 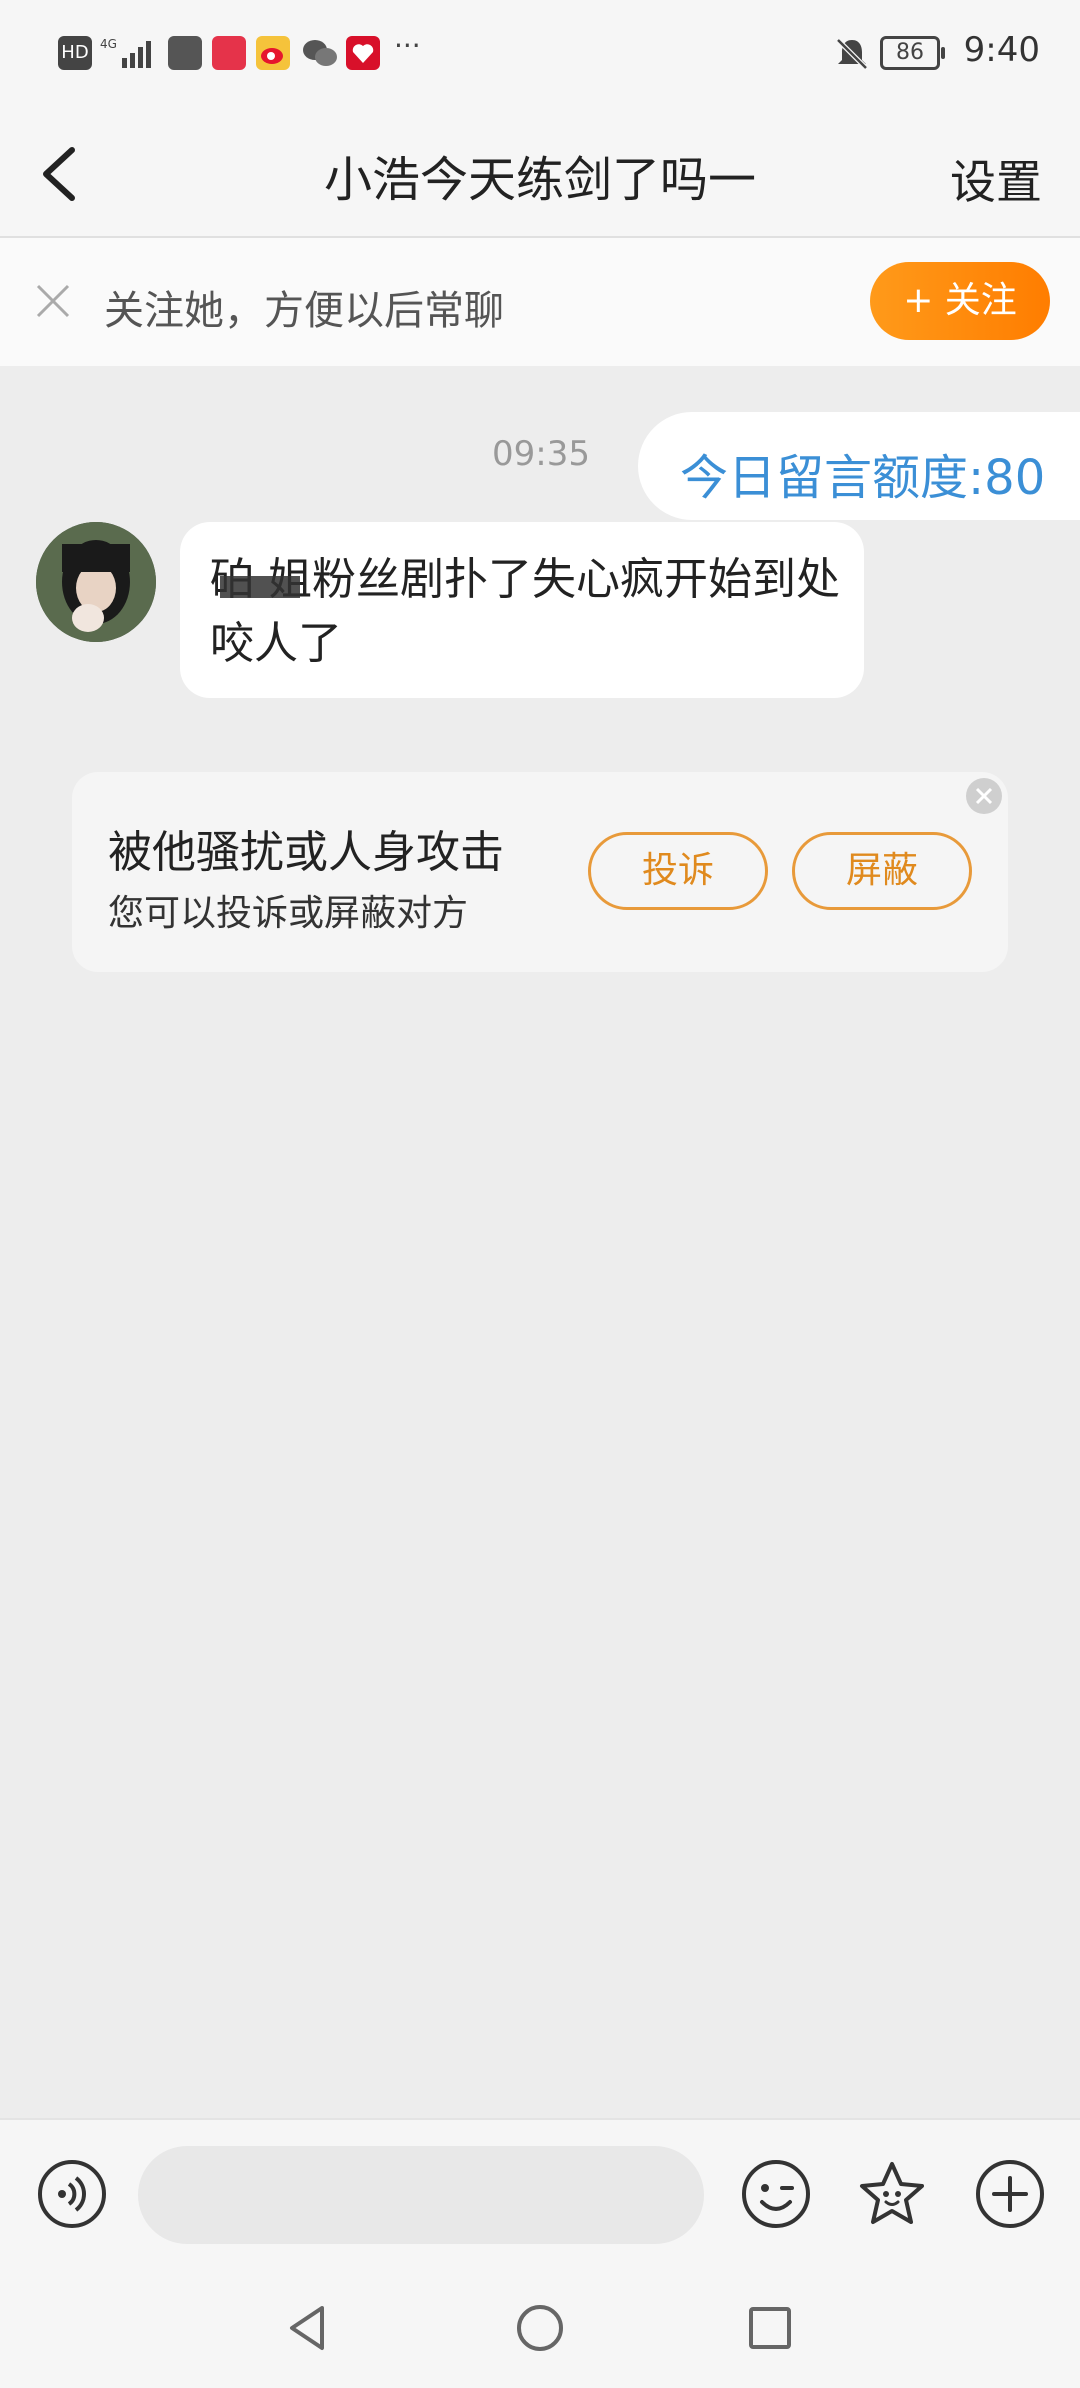 What do you see at coordinates (540, 302) in the screenshot?
I see `follow-banner: 关注她，方便以后常聊 + 关注` at bounding box center [540, 302].